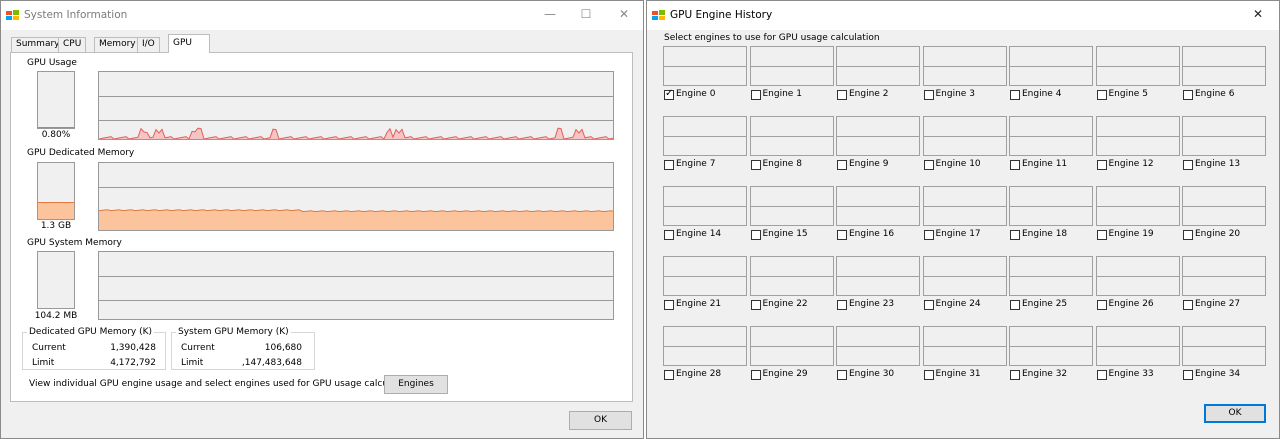  What do you see at coordinates (964, 353) in the screenshot?
I see `engine-cell: Engine 31` at bounding box center [964, 353].